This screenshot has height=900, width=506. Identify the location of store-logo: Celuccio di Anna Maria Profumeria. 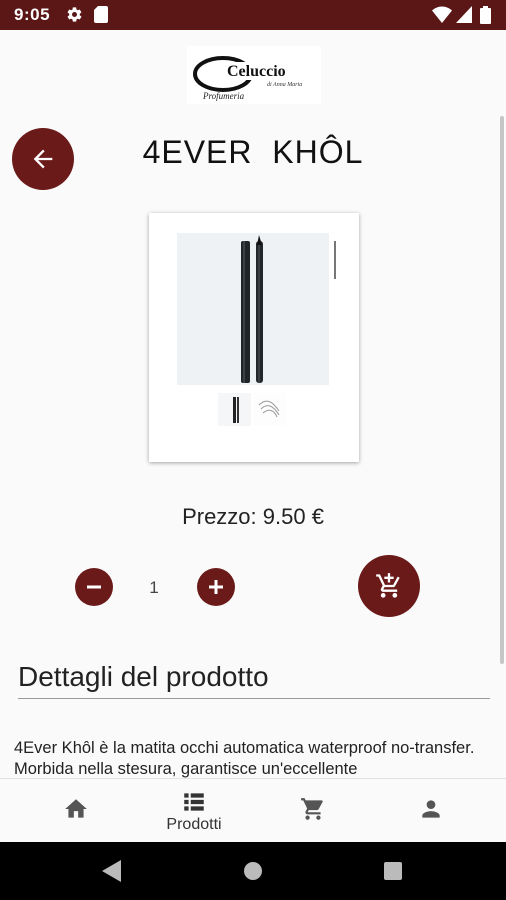
(254, 75).